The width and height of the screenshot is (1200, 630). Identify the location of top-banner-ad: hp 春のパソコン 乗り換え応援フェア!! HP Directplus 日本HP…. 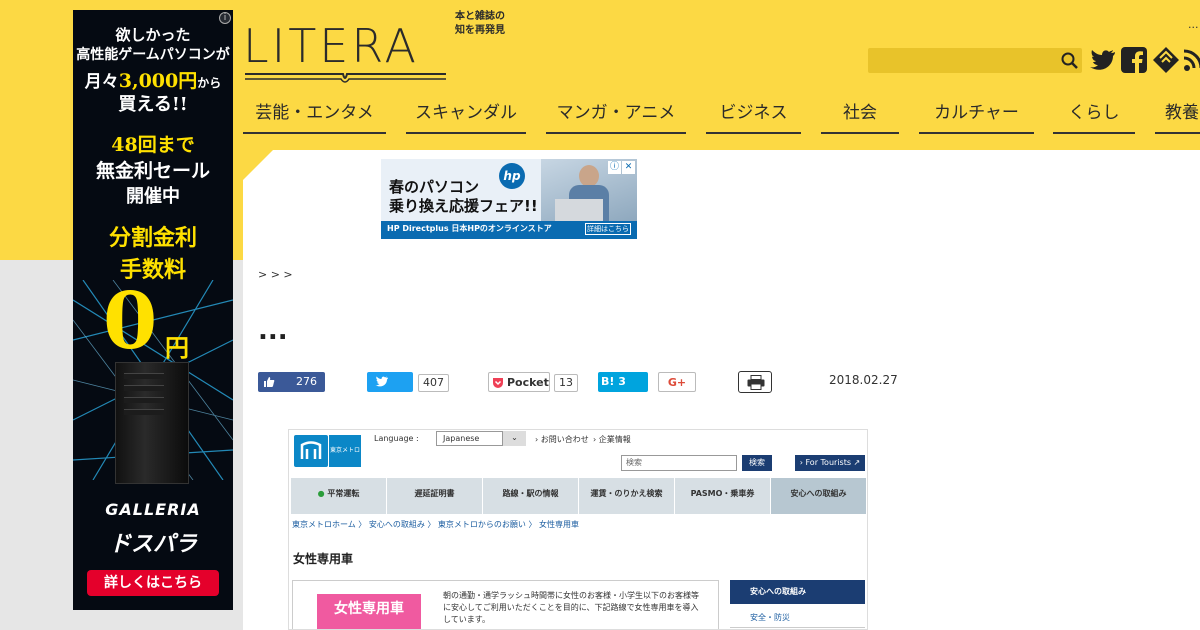
(509, 199).